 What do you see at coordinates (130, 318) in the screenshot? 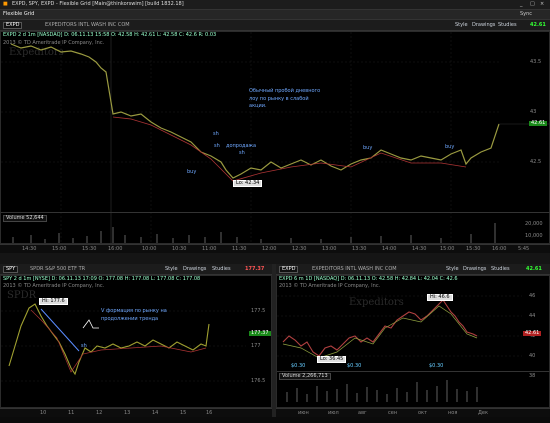
I see `left-annotation-line-2: продолжении тренда` at bounding box center [130, 318].